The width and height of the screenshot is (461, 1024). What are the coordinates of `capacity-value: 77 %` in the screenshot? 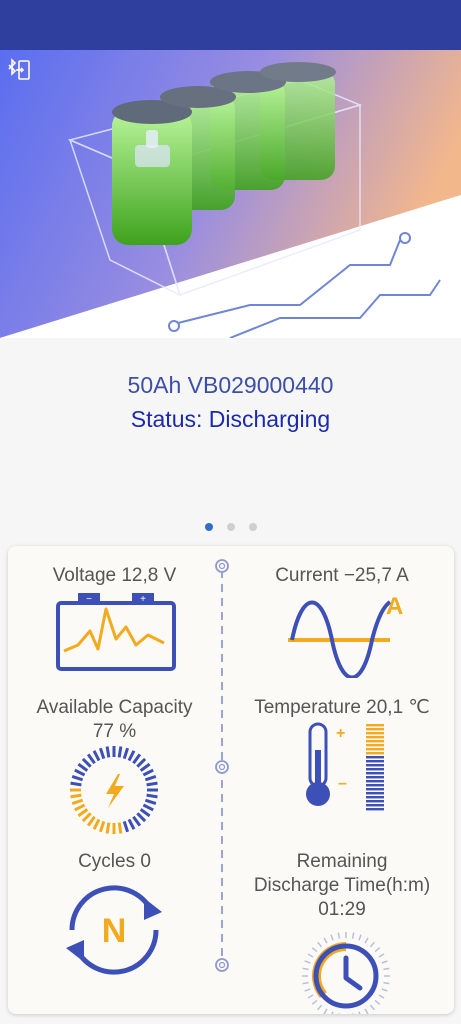 It's located at (114, 731).